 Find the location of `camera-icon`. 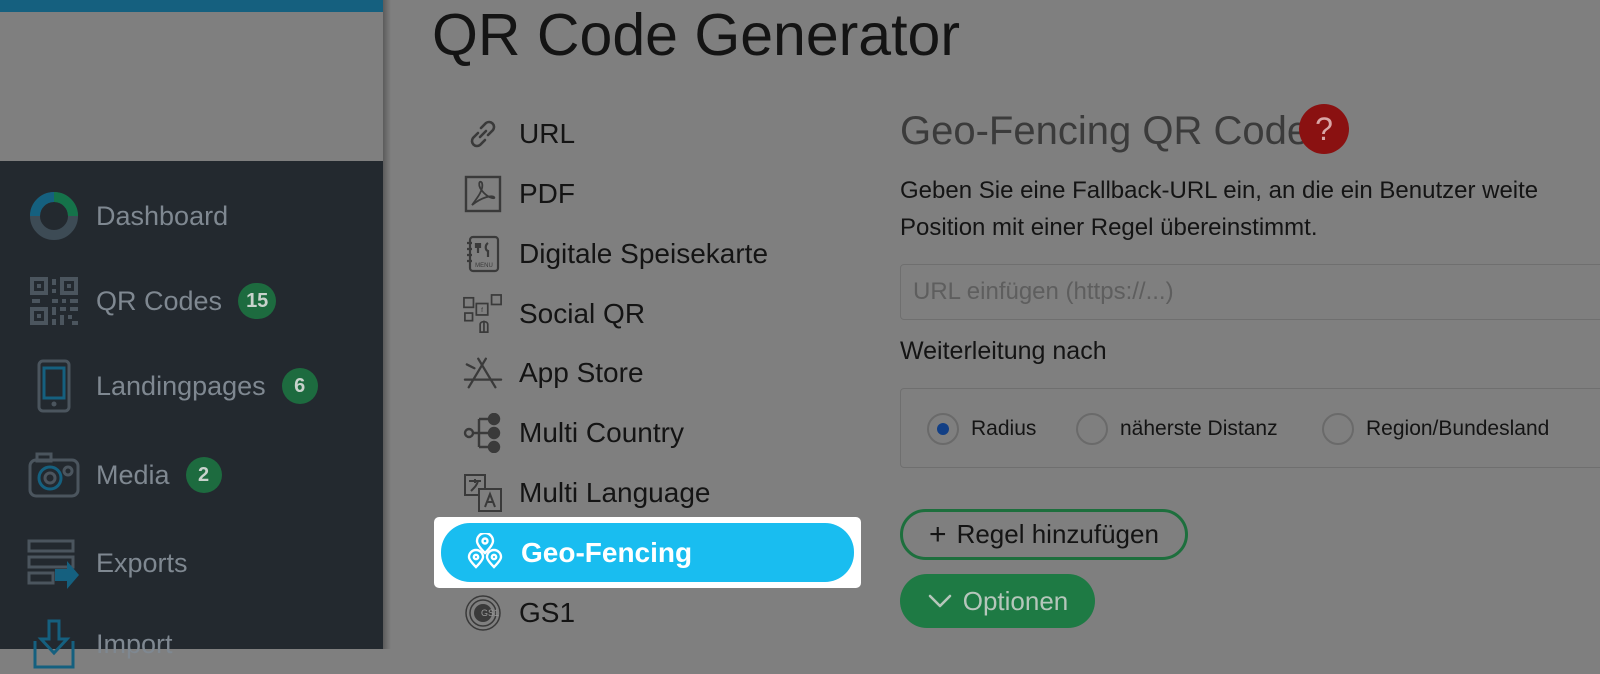

camera-icon is located at coordinates (54, 475).